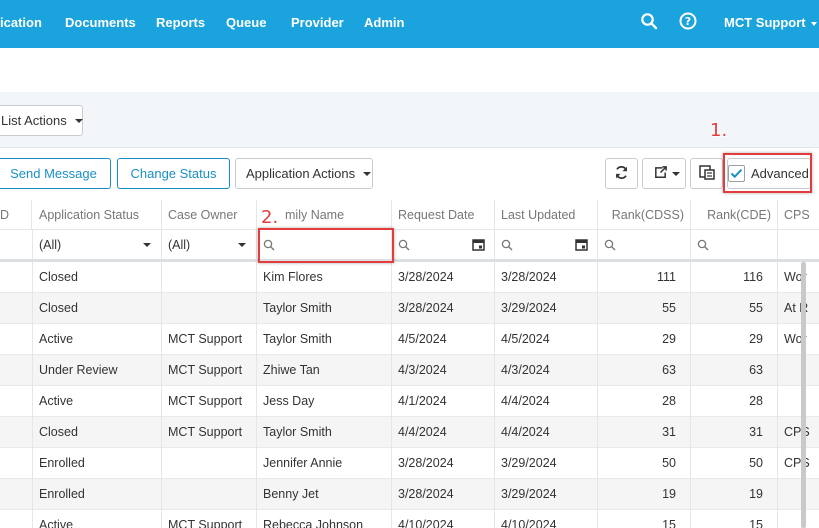 This screenshot has height=528, width=819. What do you see at coordinates (719, 130) in the screenshot?
I see `step-1-label: 1.` at bounding box center [719, 130].